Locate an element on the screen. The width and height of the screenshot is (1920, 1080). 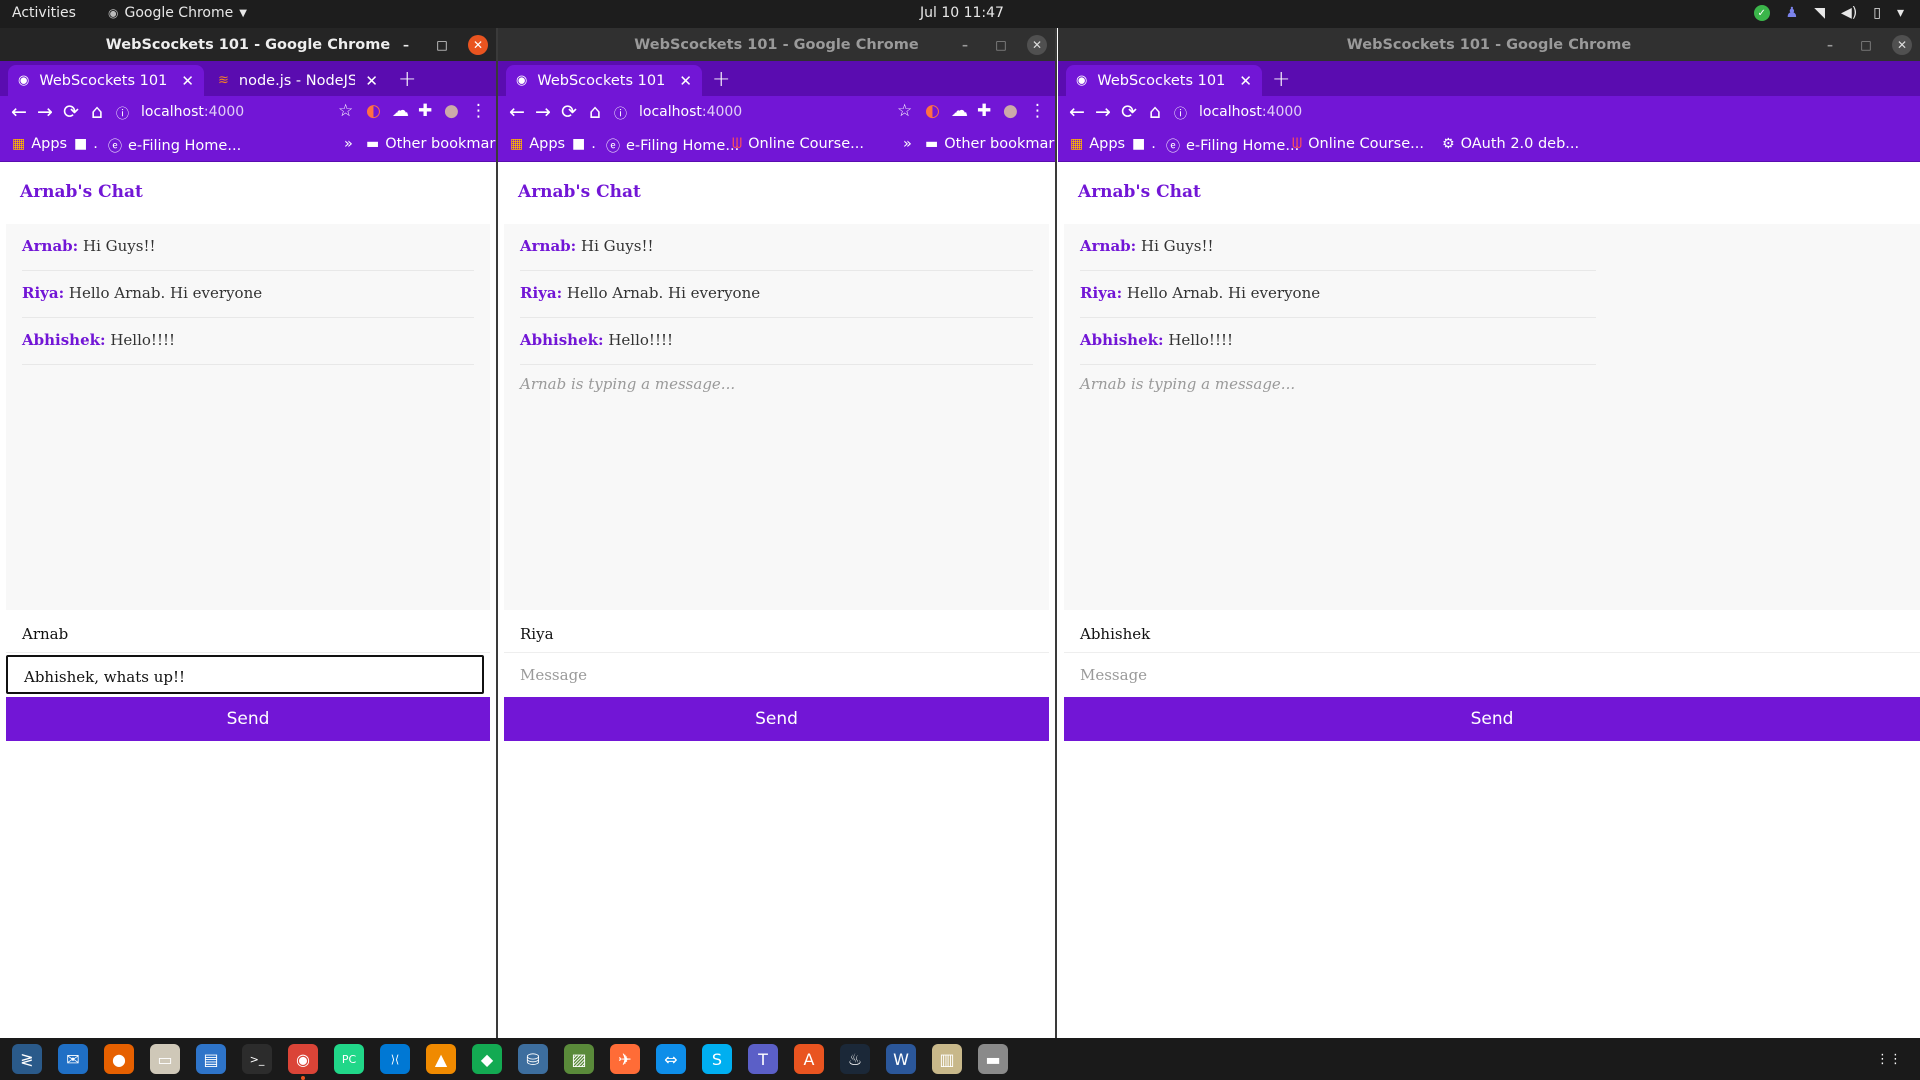
app-menu: ◉ Google Chrome ▼ is located at coordinates (177, 13).